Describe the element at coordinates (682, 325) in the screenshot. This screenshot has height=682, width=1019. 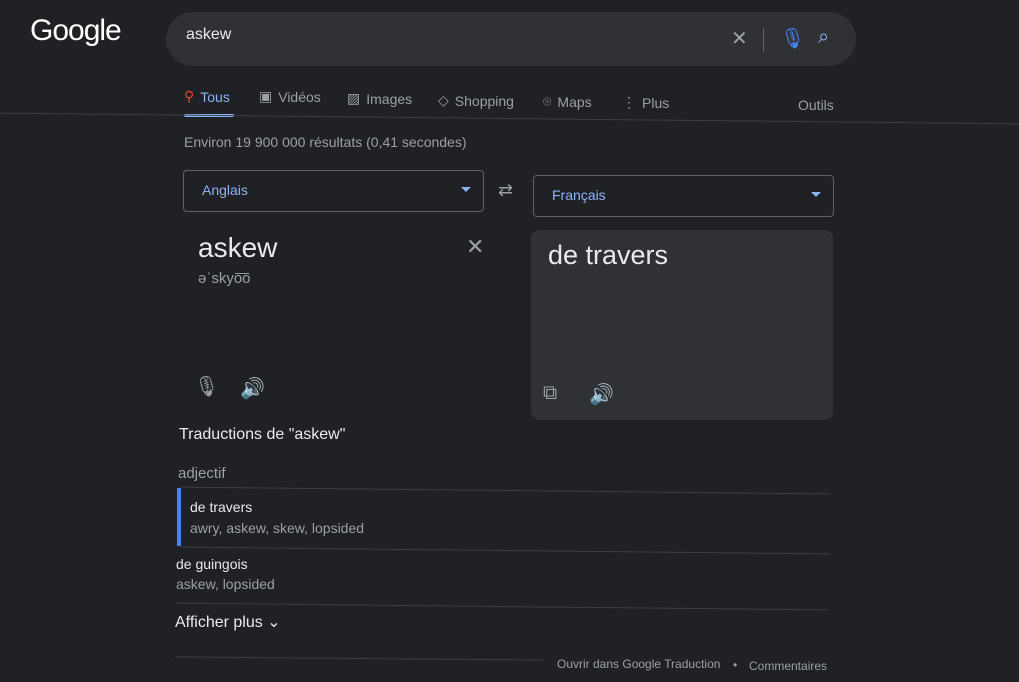
I see `translation-output: de travers ⧉ 🔊` at that location.